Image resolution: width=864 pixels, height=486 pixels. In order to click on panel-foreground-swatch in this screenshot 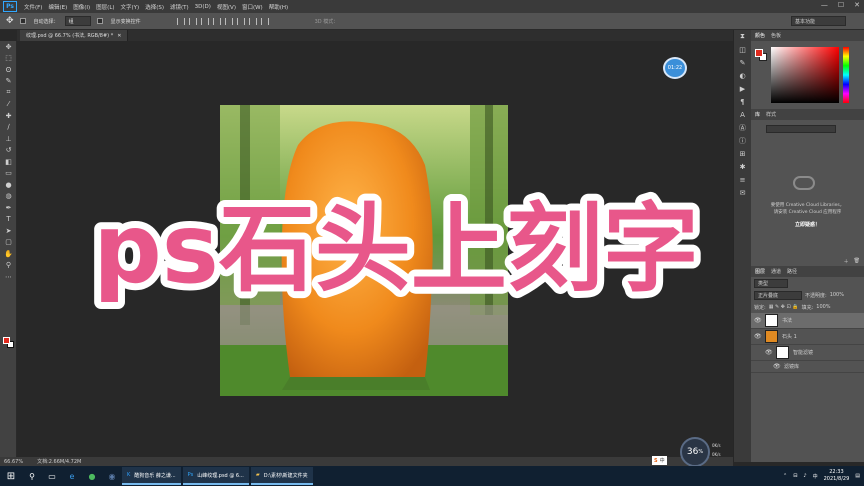, I will do `click(759, 53)`.